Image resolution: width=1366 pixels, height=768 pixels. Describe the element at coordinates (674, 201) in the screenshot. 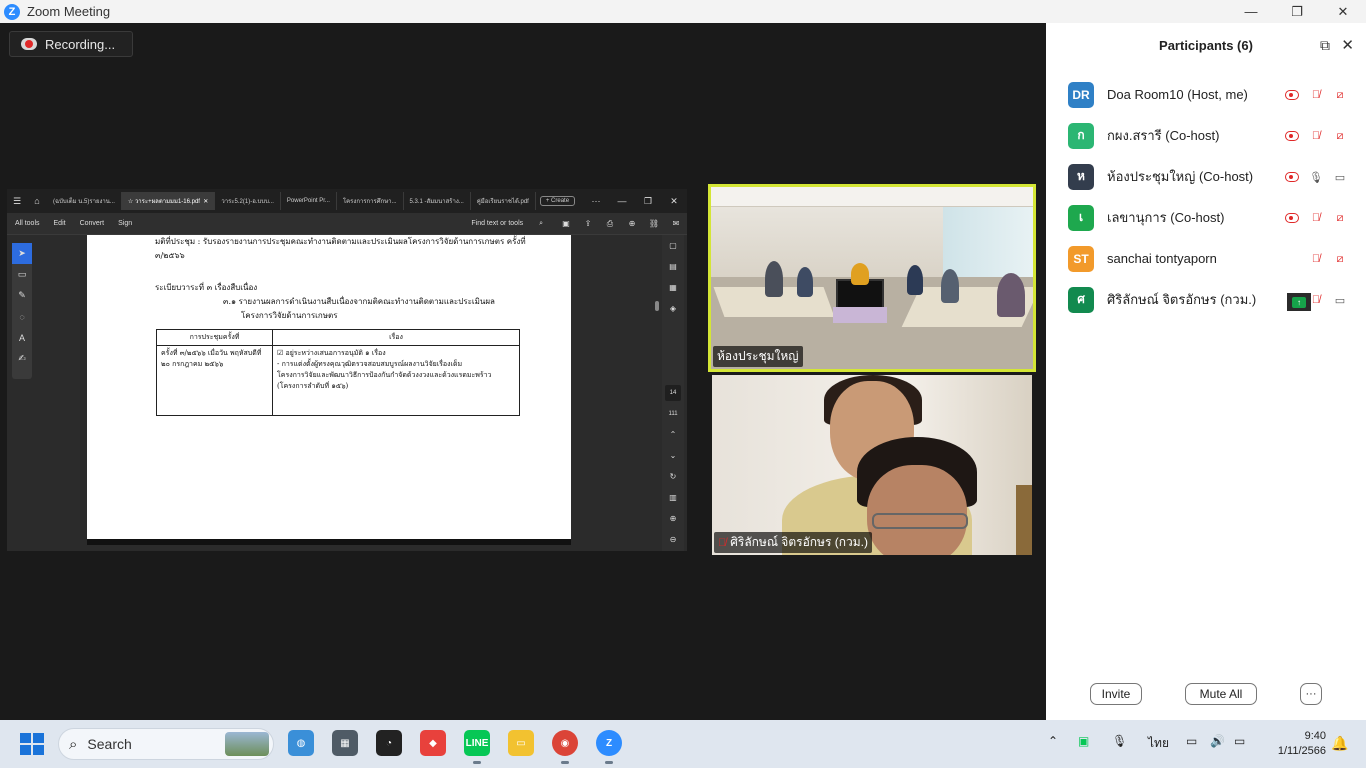

I see `viewer-close-icon: ✕` at that location.